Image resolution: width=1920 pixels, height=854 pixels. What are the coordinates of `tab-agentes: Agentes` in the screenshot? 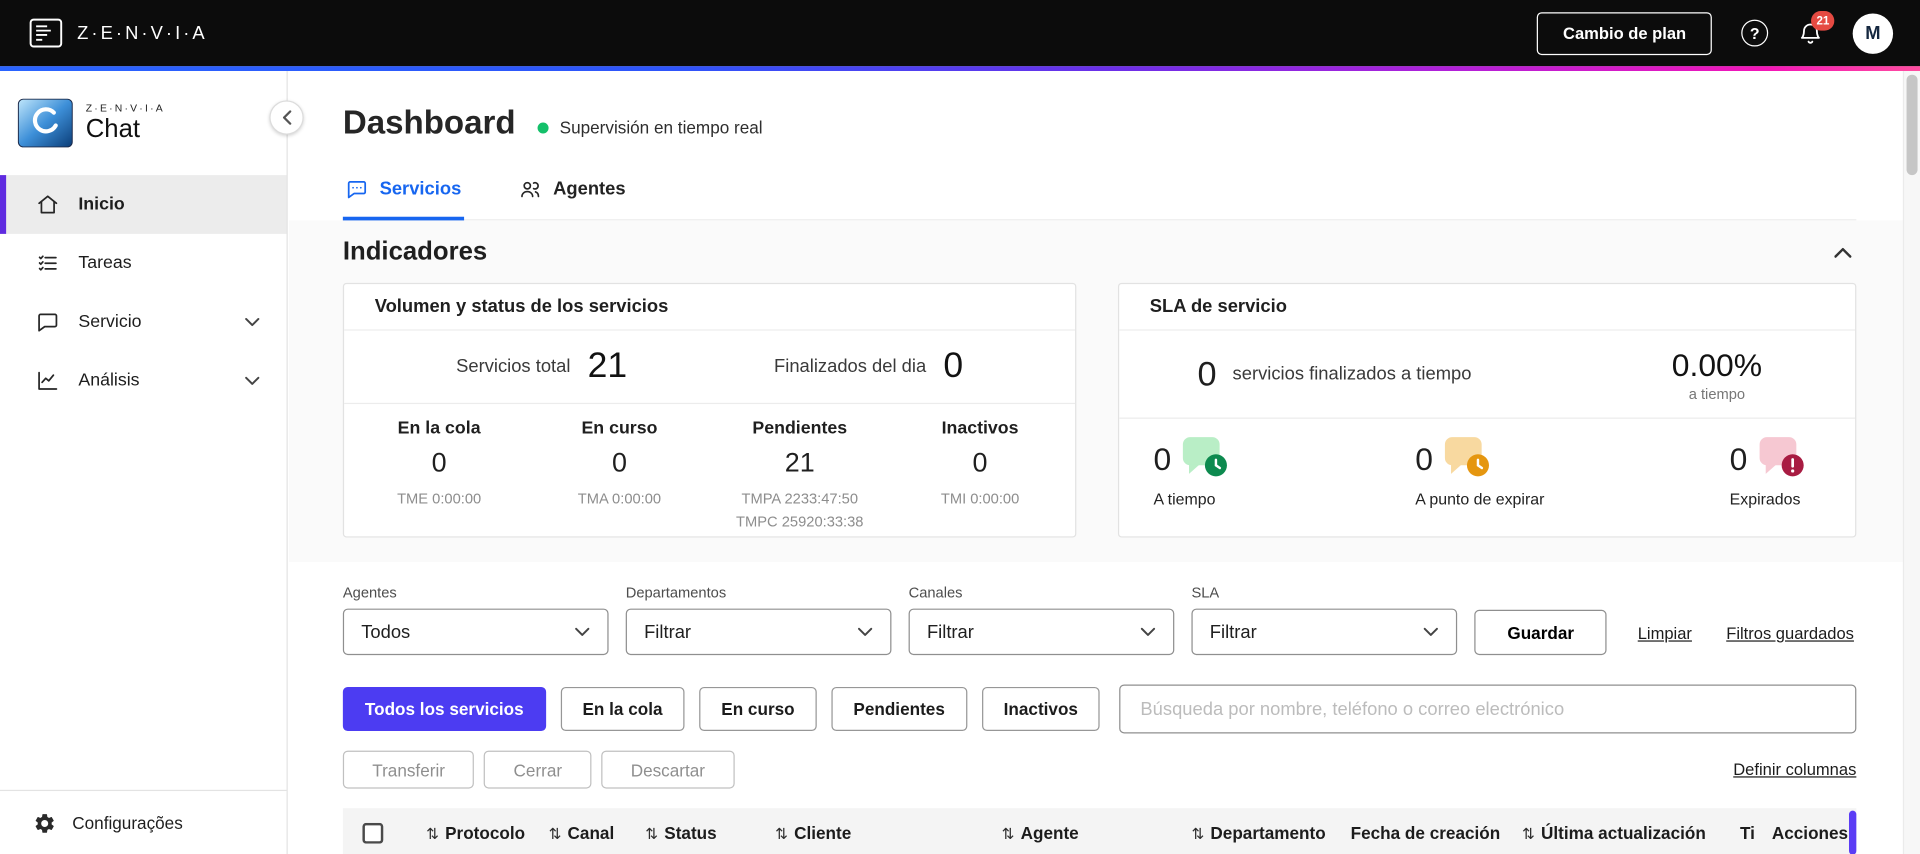 It's located at (571, 194).